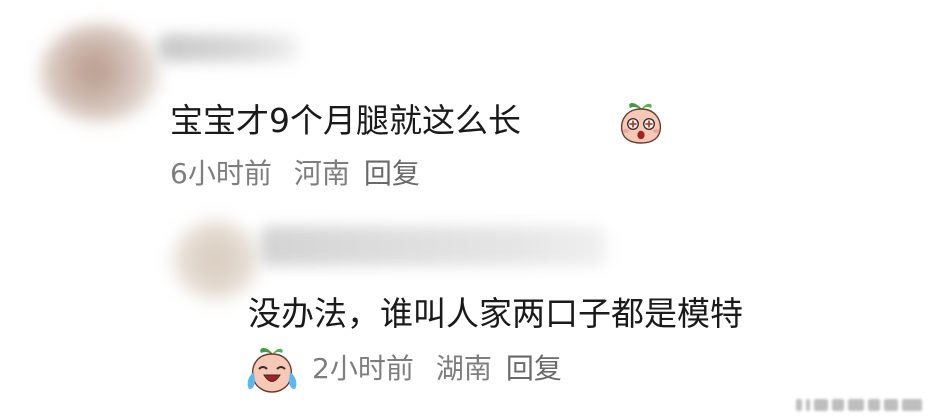 Image resolution: width=932 pixels, height=419 pixels. I want to click on comment-time: 6小时前, so click(221, 173).